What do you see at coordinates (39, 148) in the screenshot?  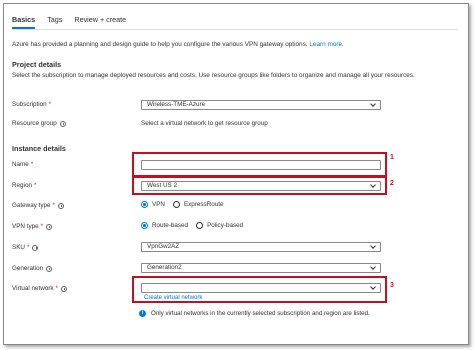 I see `instance-details-heading: Instance details` at bounding box center [39, 148].